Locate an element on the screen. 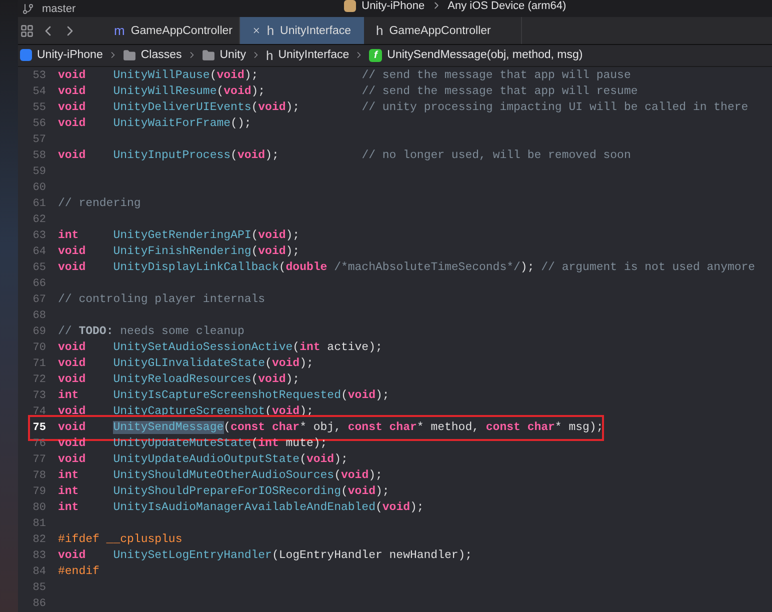  breadcrumb-item: h UnityInterface is located at coordinates (308, 55).